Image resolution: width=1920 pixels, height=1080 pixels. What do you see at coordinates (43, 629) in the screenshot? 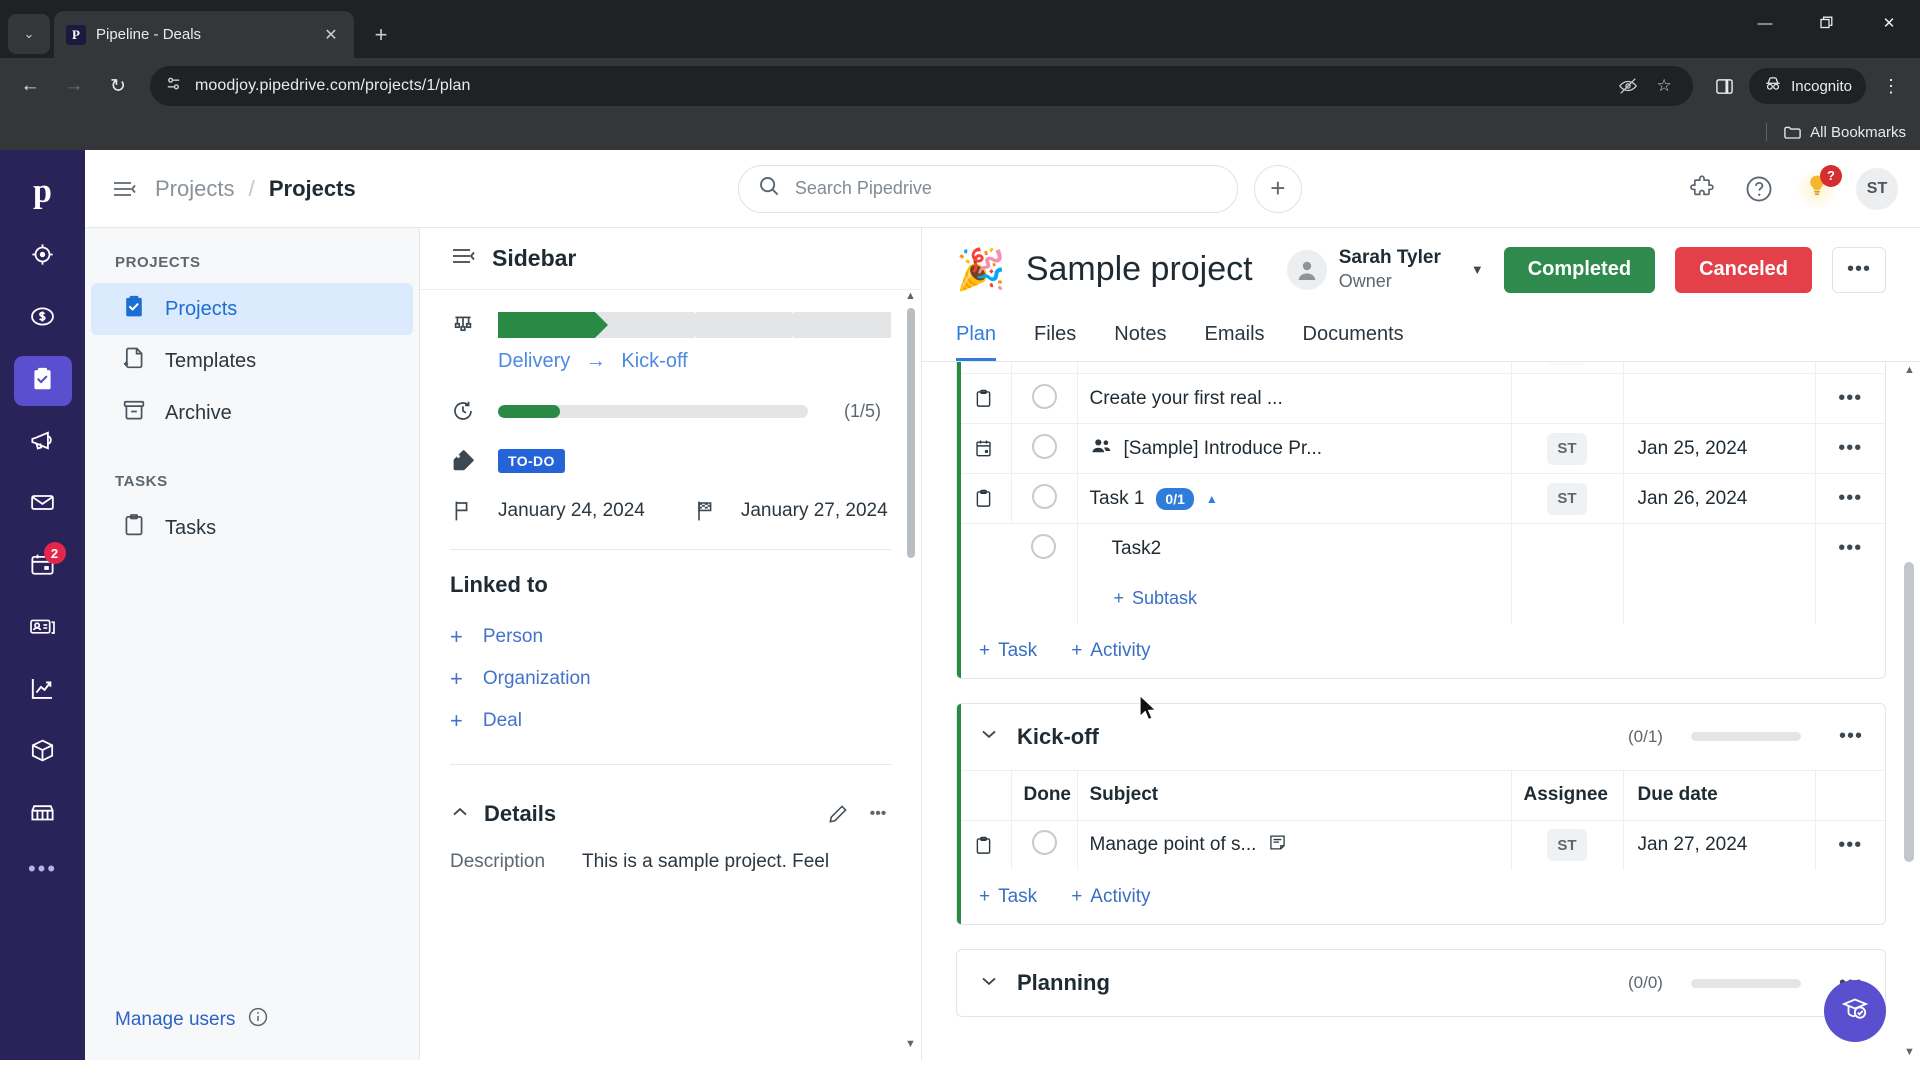
I see `rail-item-contacts` at bounding box center [43, 629].